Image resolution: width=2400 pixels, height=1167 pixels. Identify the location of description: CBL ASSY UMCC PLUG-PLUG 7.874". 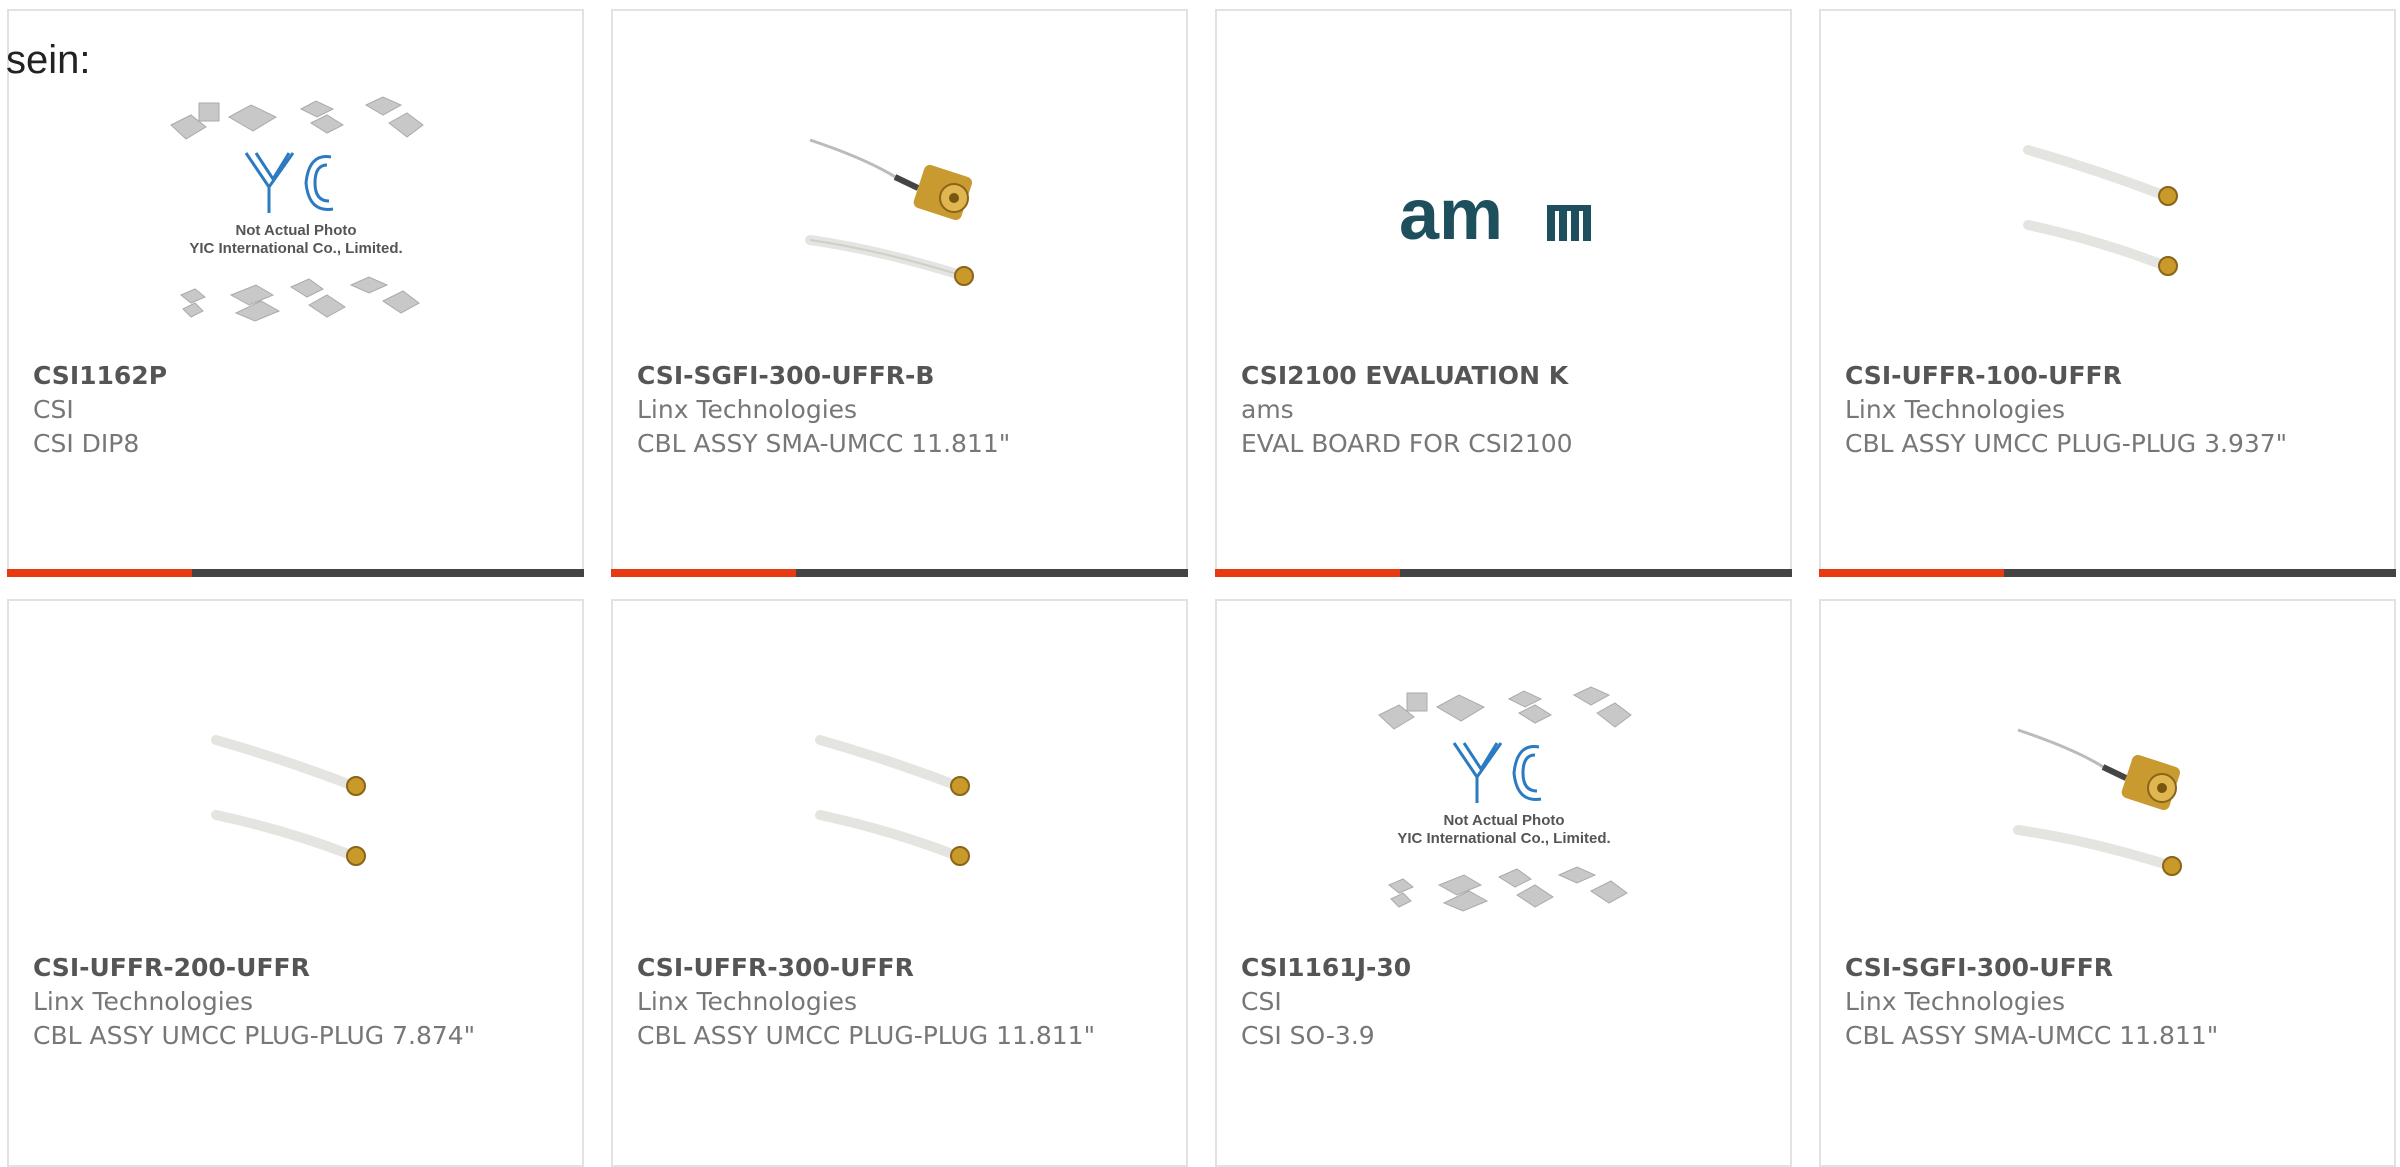
(254, 1035).